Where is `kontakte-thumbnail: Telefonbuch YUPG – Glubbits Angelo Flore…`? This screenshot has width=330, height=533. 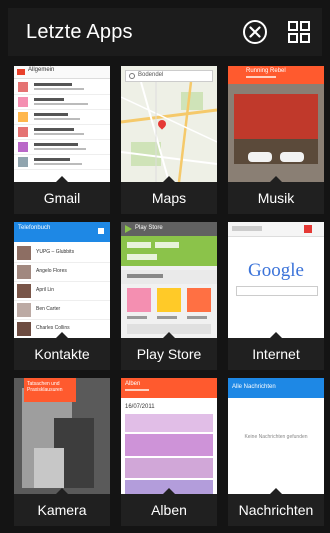 kontakte-thumbnail: Telefonbuch YUPG – Glubbits Angelo Flore… is located at coordinates (62, 280).